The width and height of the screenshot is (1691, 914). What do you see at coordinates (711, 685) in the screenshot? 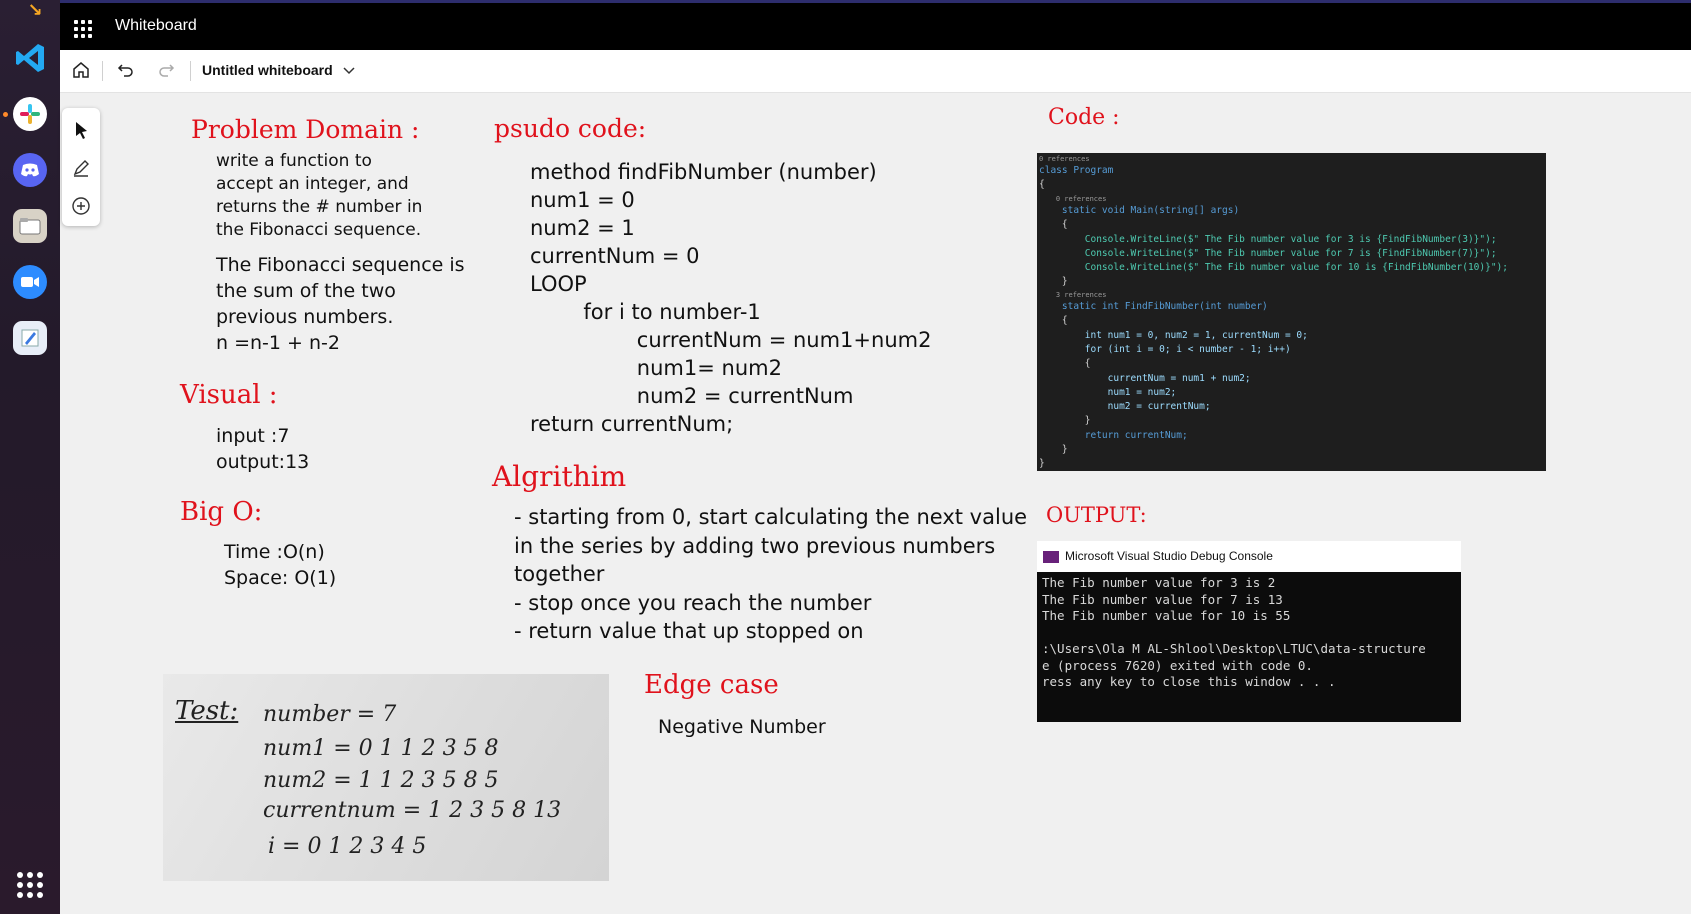
I see `edge-case-title: Edge case` at bounding box center [711, 685].